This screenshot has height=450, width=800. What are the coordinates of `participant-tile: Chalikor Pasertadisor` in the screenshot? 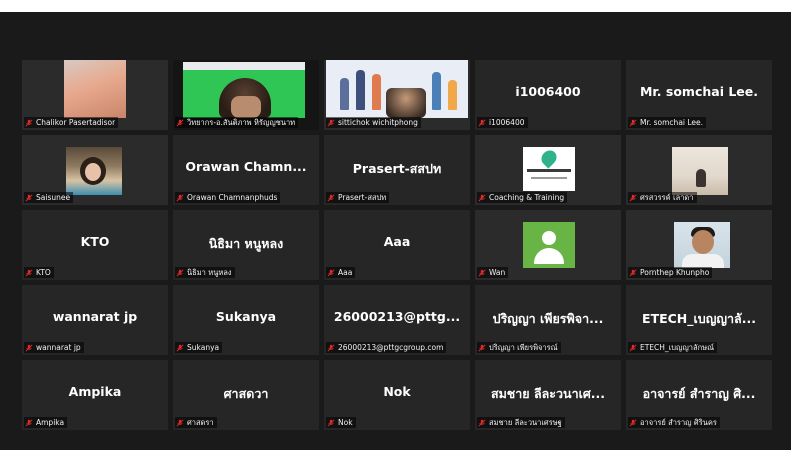 It's located at (95, 95).